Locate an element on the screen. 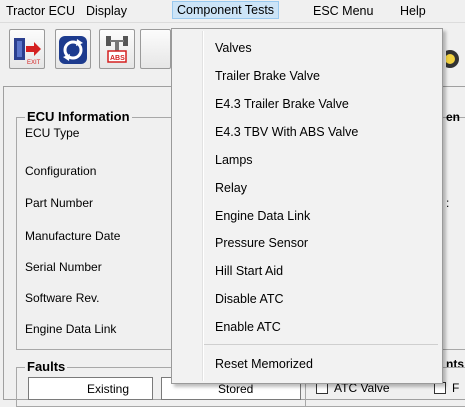  menu-separator is located at coordinates (321, 344).